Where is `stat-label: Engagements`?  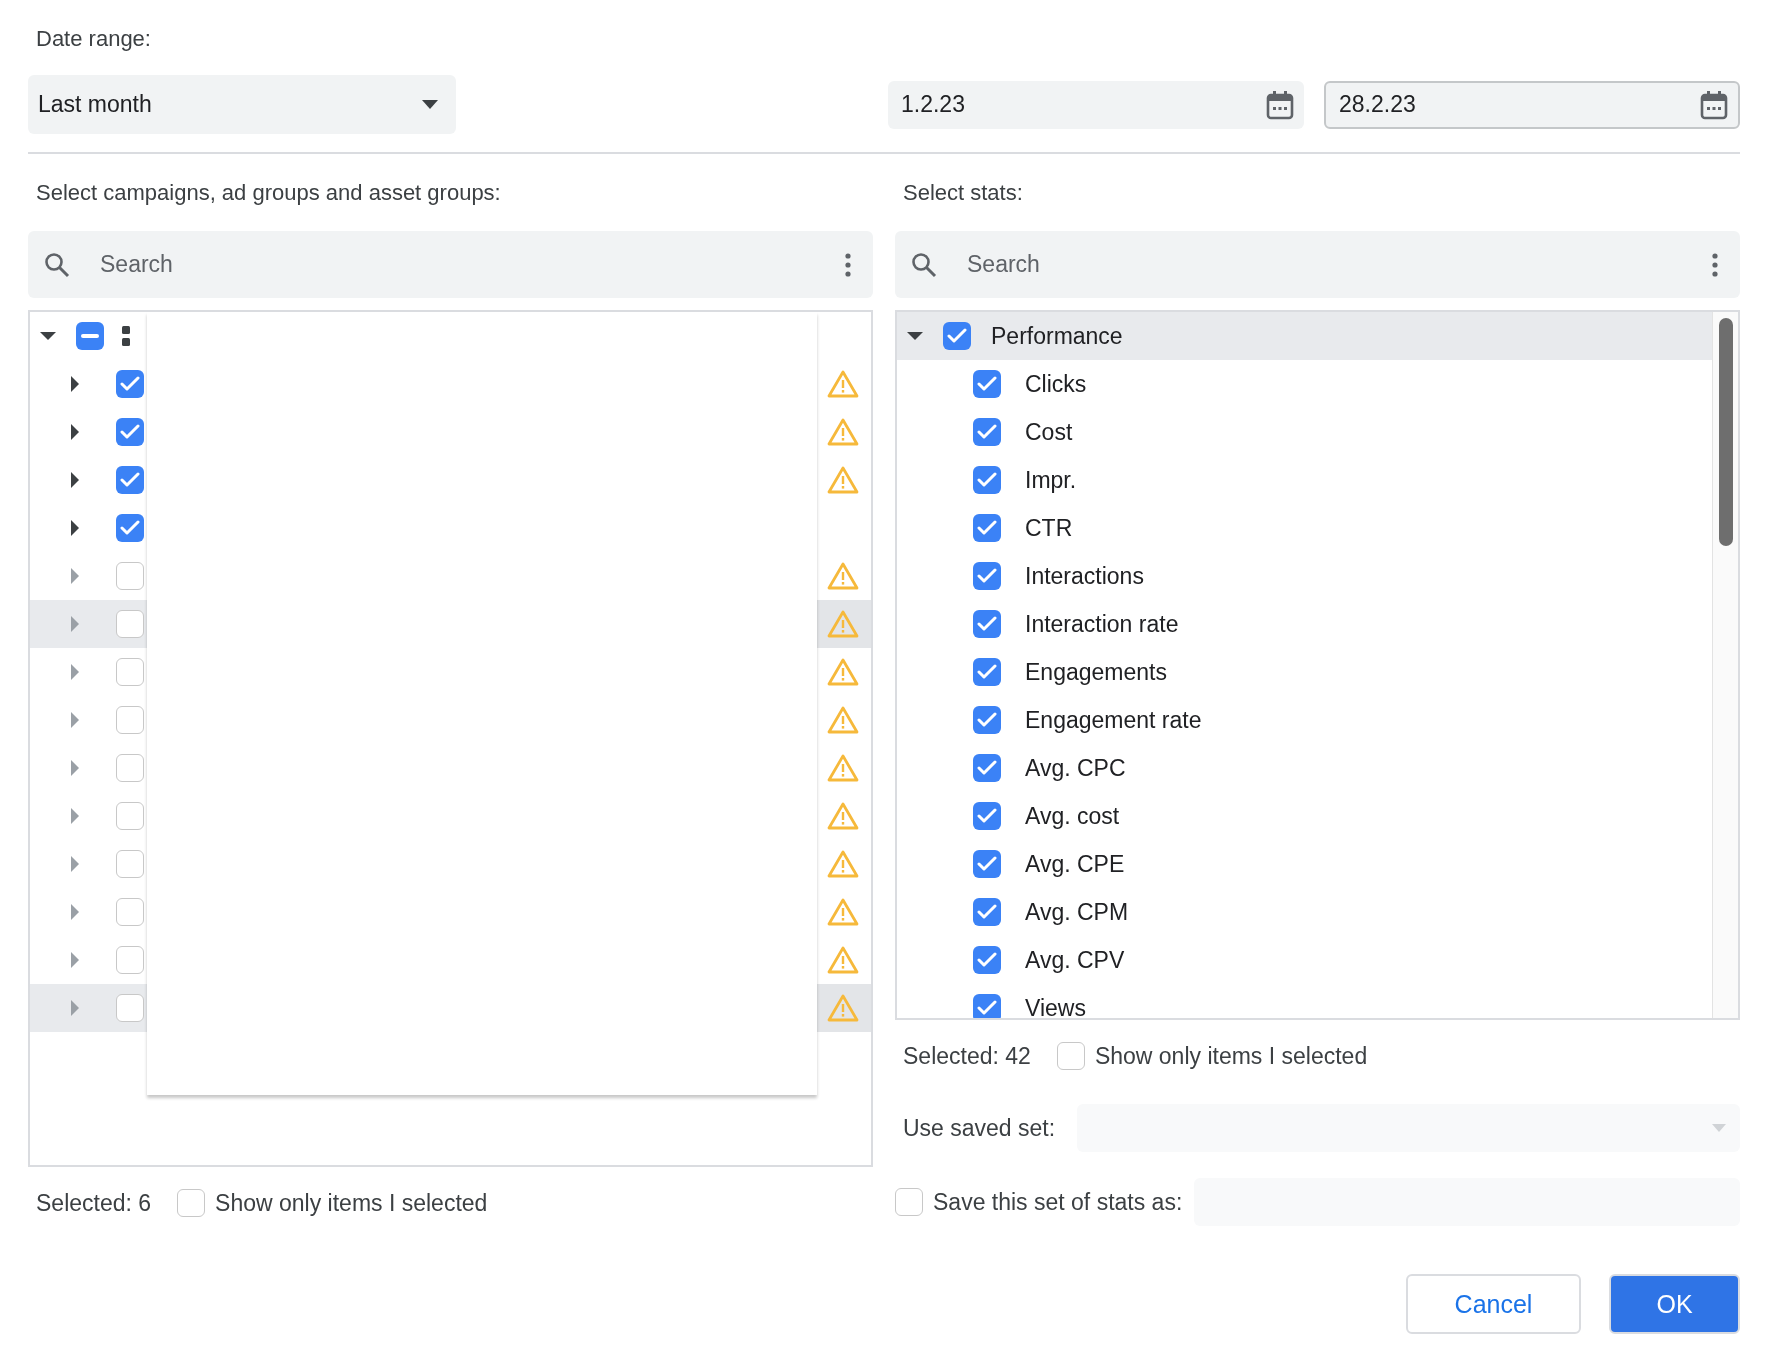
stat-label: Engagements is located at coordinates (1096, 672).